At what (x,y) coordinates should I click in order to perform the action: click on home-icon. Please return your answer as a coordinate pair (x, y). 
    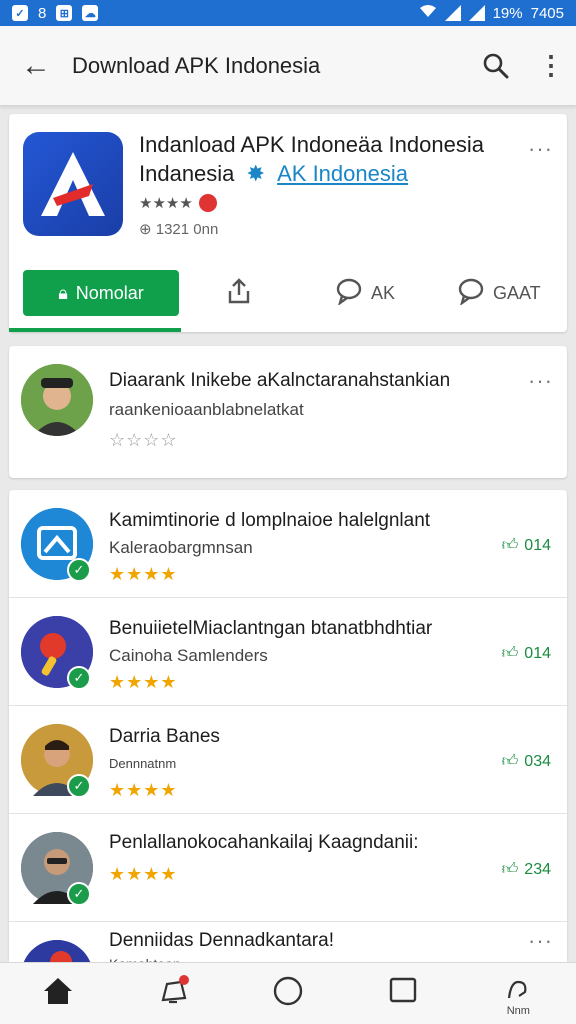
    Looking at the image, I should click on (58, 993).